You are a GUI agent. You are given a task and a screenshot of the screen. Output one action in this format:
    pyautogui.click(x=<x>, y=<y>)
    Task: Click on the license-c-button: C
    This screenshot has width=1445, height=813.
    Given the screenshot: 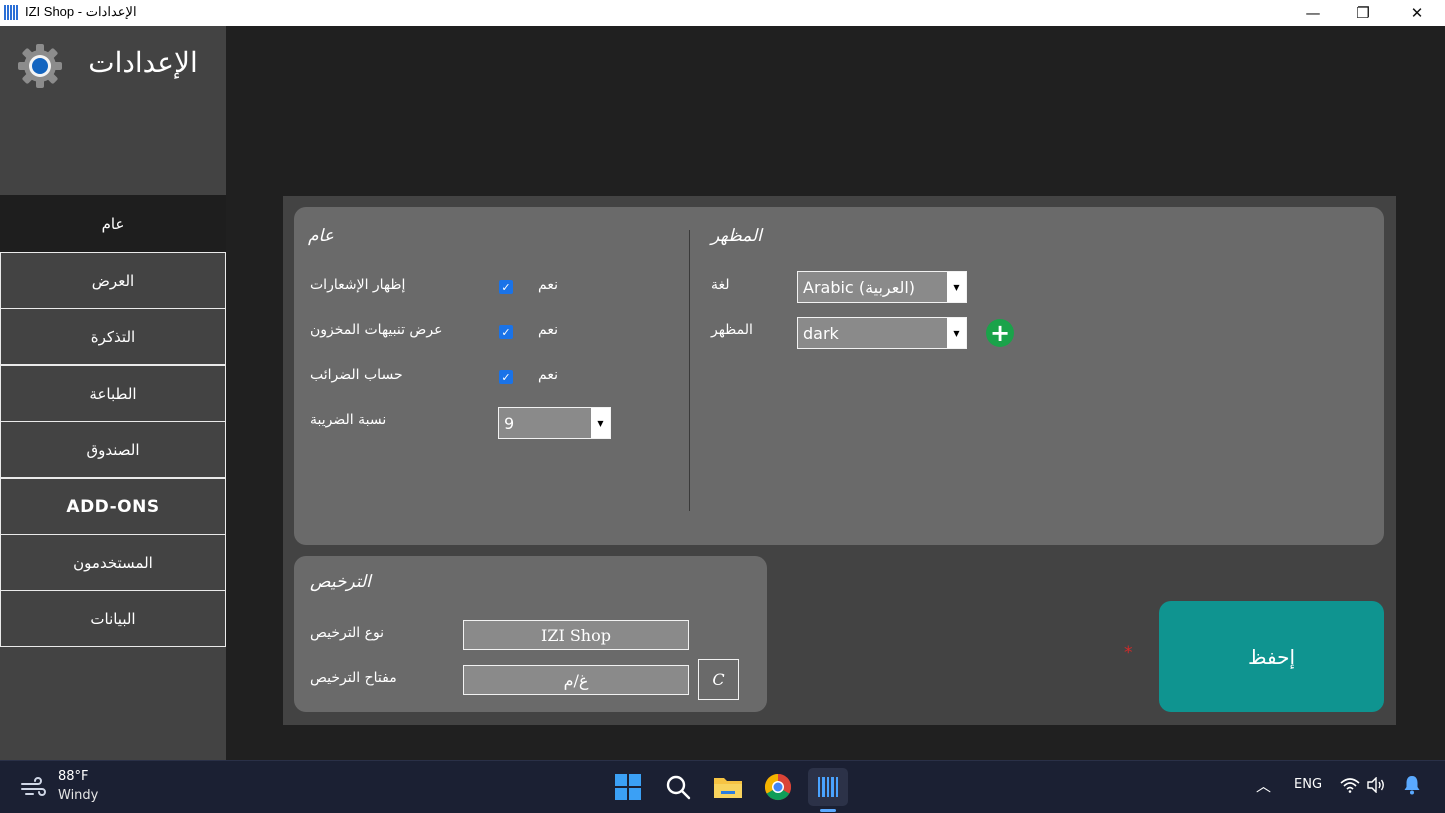 What is the action you would take?
    pyautogui.click(x=718, y=679)
    